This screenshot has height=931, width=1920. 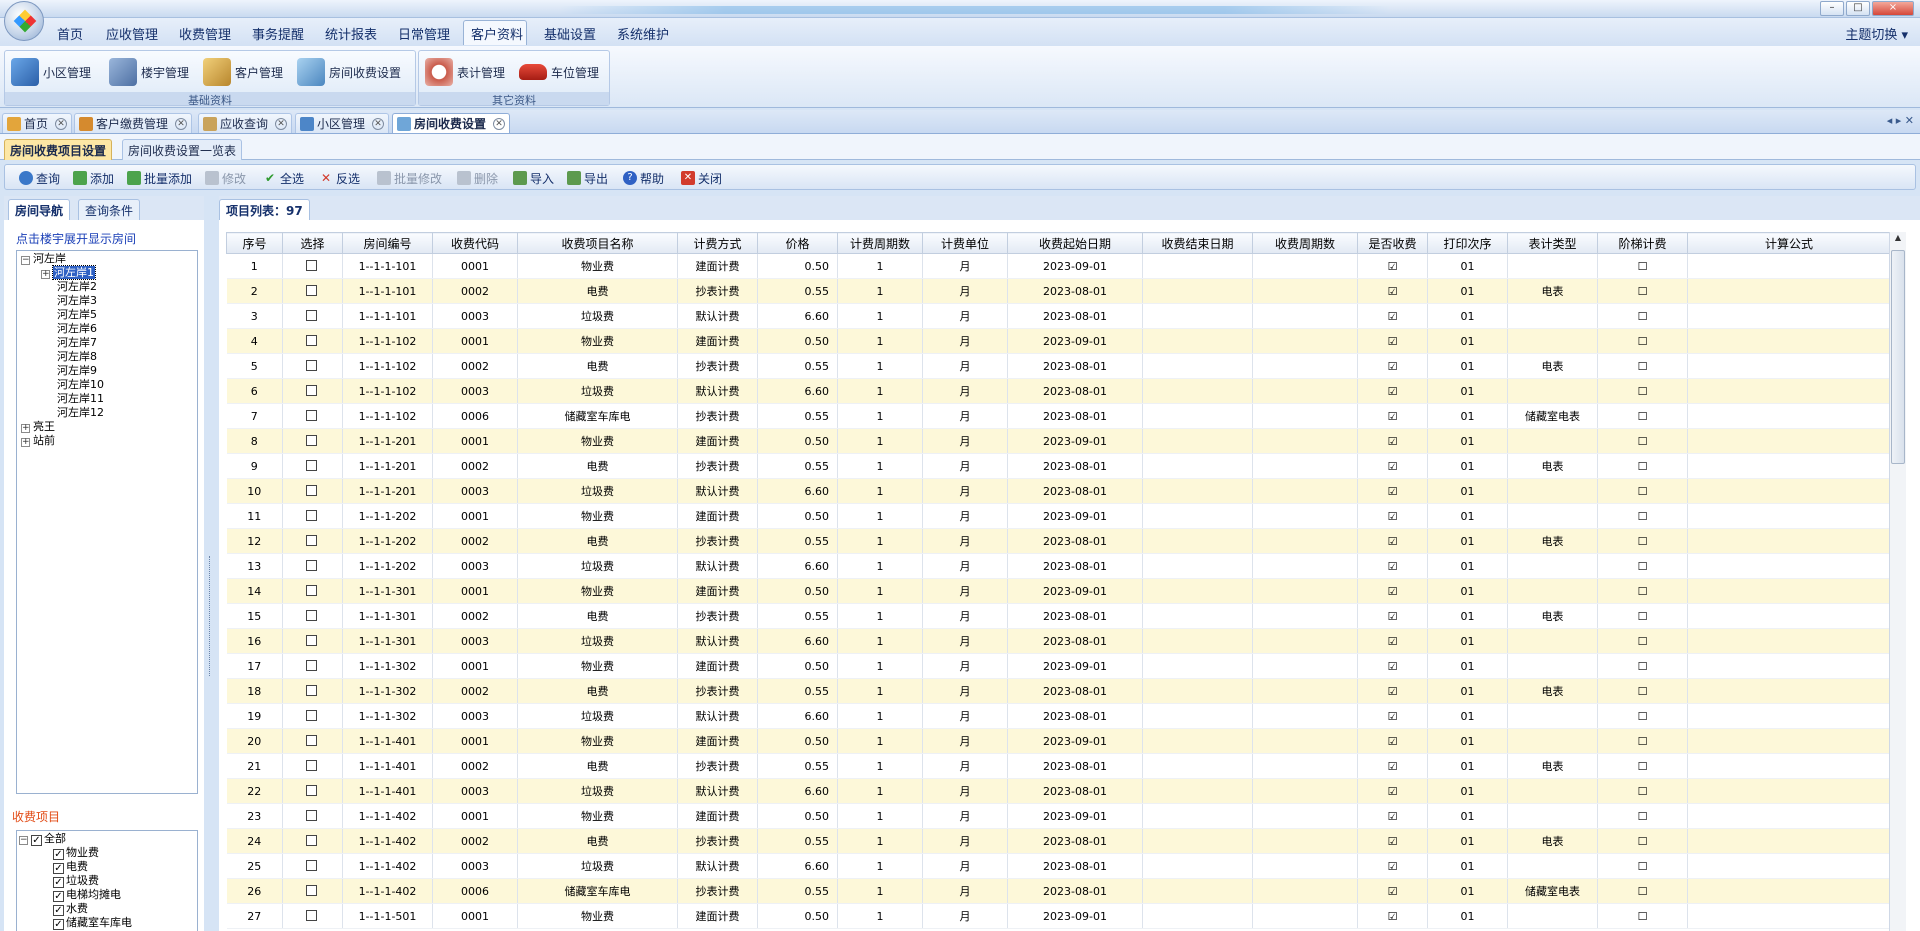 What do you see at coordinates (51, 72) in the screenshot?
I see `community-button: 小区管理` at bounding box center [51, 72].